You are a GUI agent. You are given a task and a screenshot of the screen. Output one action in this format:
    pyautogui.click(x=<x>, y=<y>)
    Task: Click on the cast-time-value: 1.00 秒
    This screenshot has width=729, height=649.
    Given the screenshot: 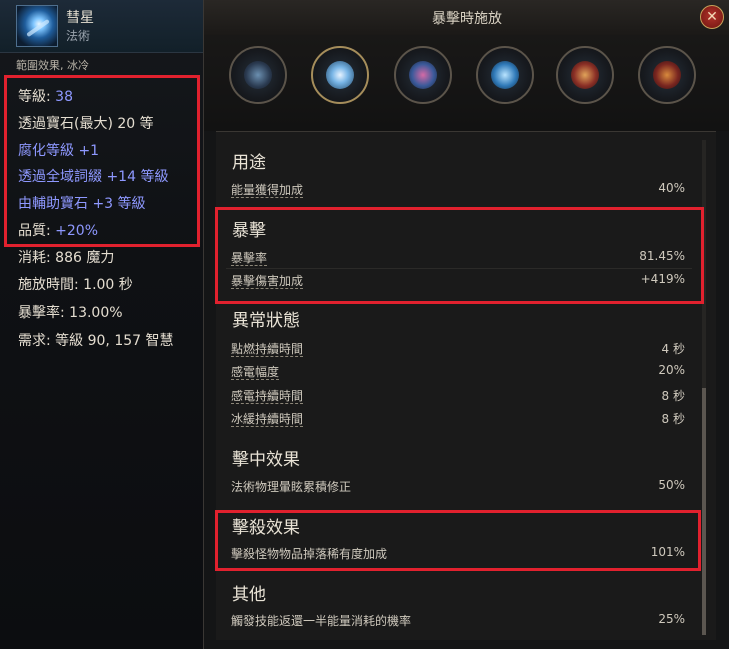 What is the action you would take?
    pyautogui.click(x=108, y=285)
    